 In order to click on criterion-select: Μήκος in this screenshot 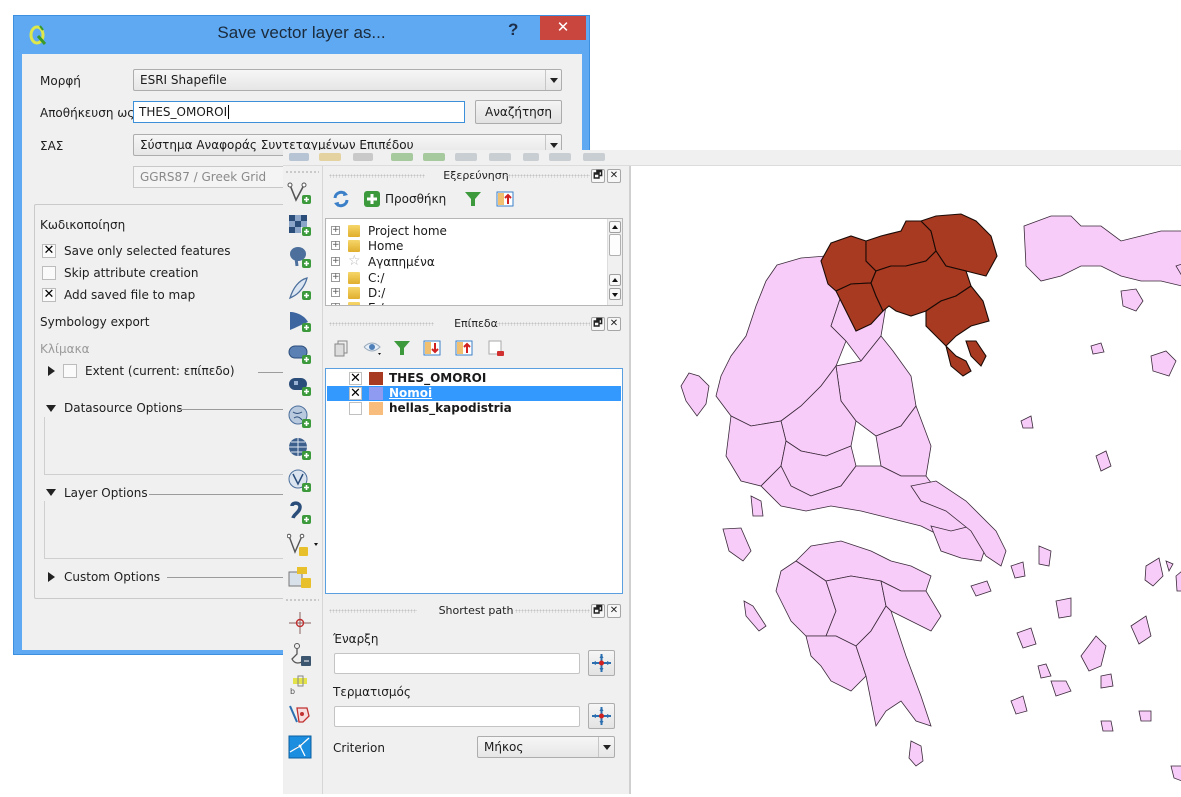, I will do `click(546, 747)`.